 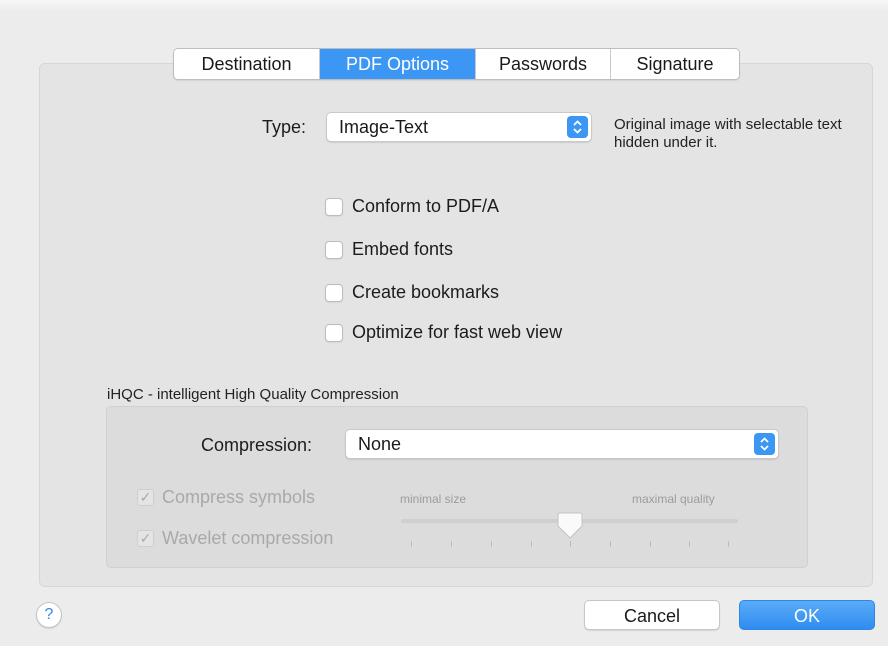 I want to click on help-button: ?, so click(x=49, y=615).